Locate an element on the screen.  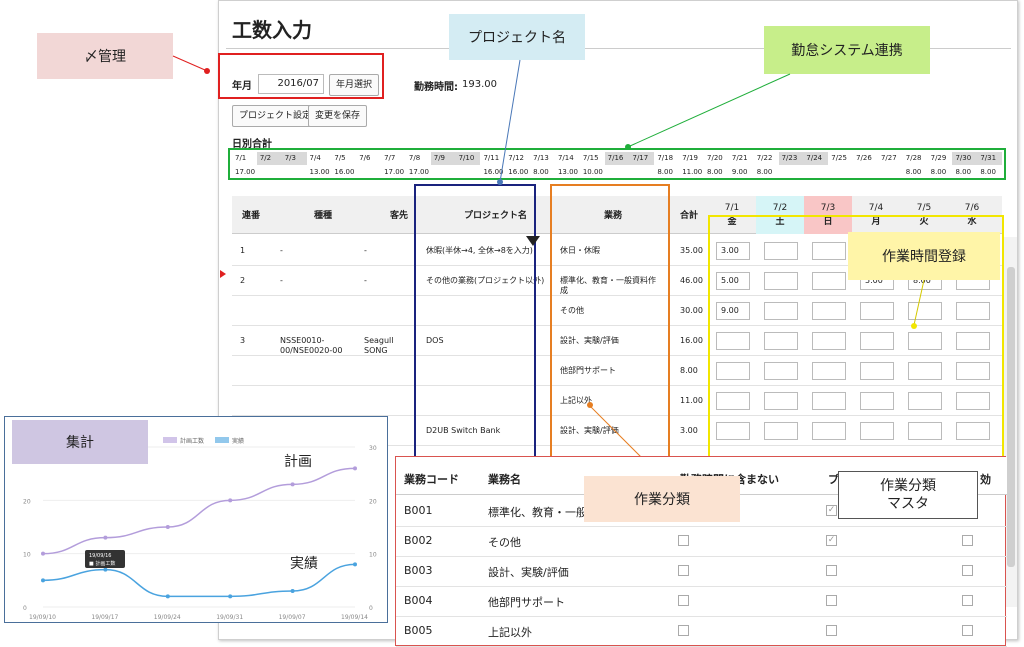
x-tick-label: 19/09/07 is located at coordinates (292, 617).